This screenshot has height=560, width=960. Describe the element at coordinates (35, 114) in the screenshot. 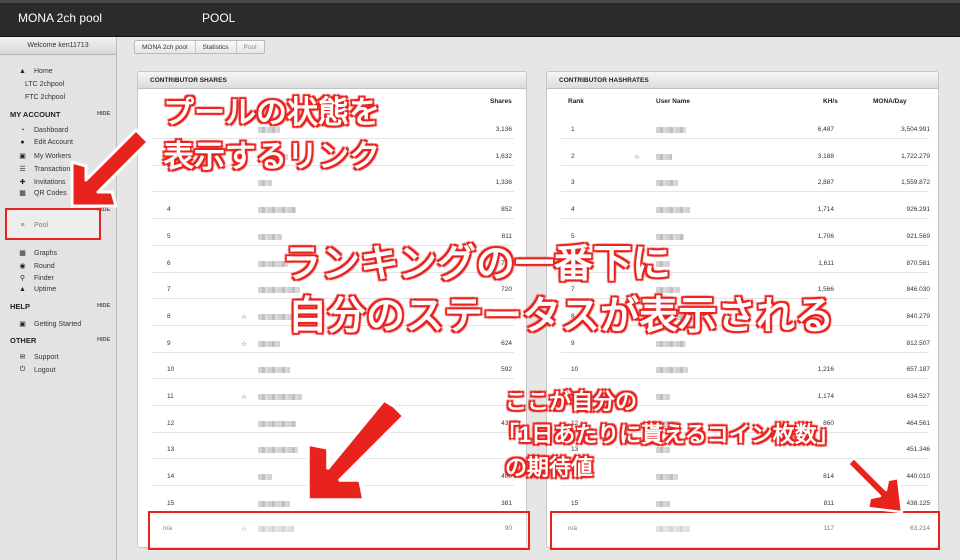

I see `section-my-account: MY ACCOUNT` at that location.